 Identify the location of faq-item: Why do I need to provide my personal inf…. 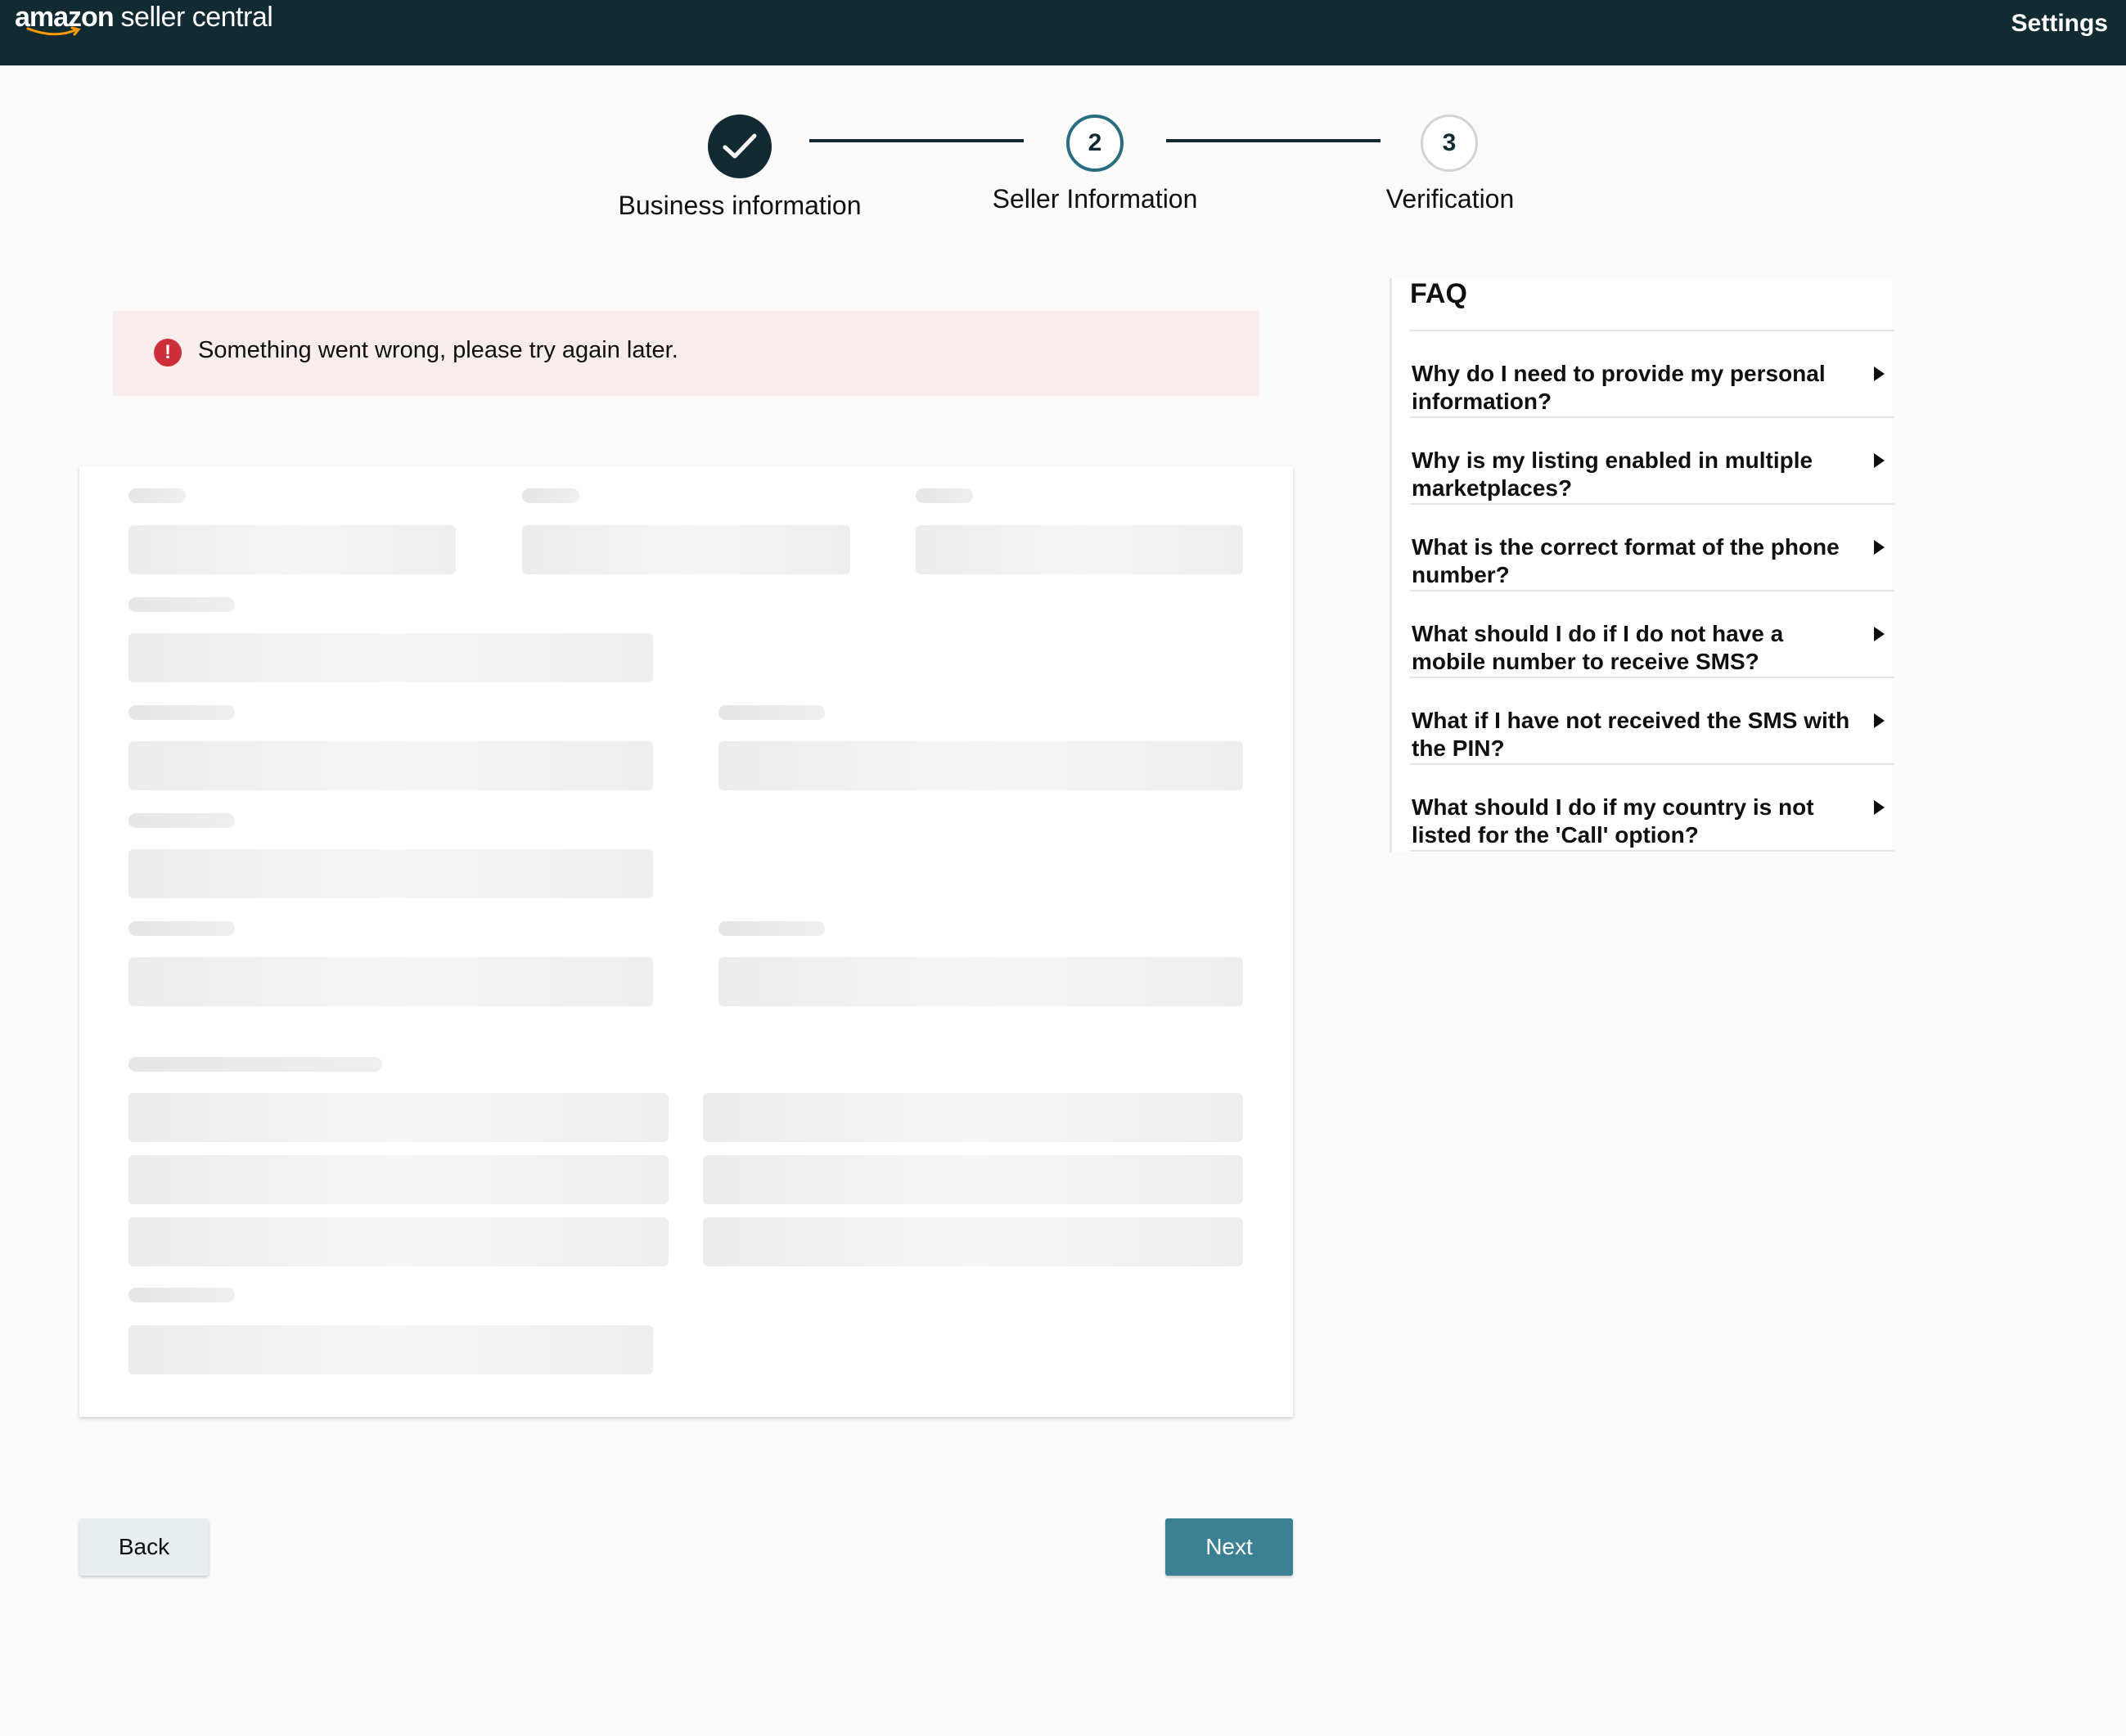
(1651, 402).